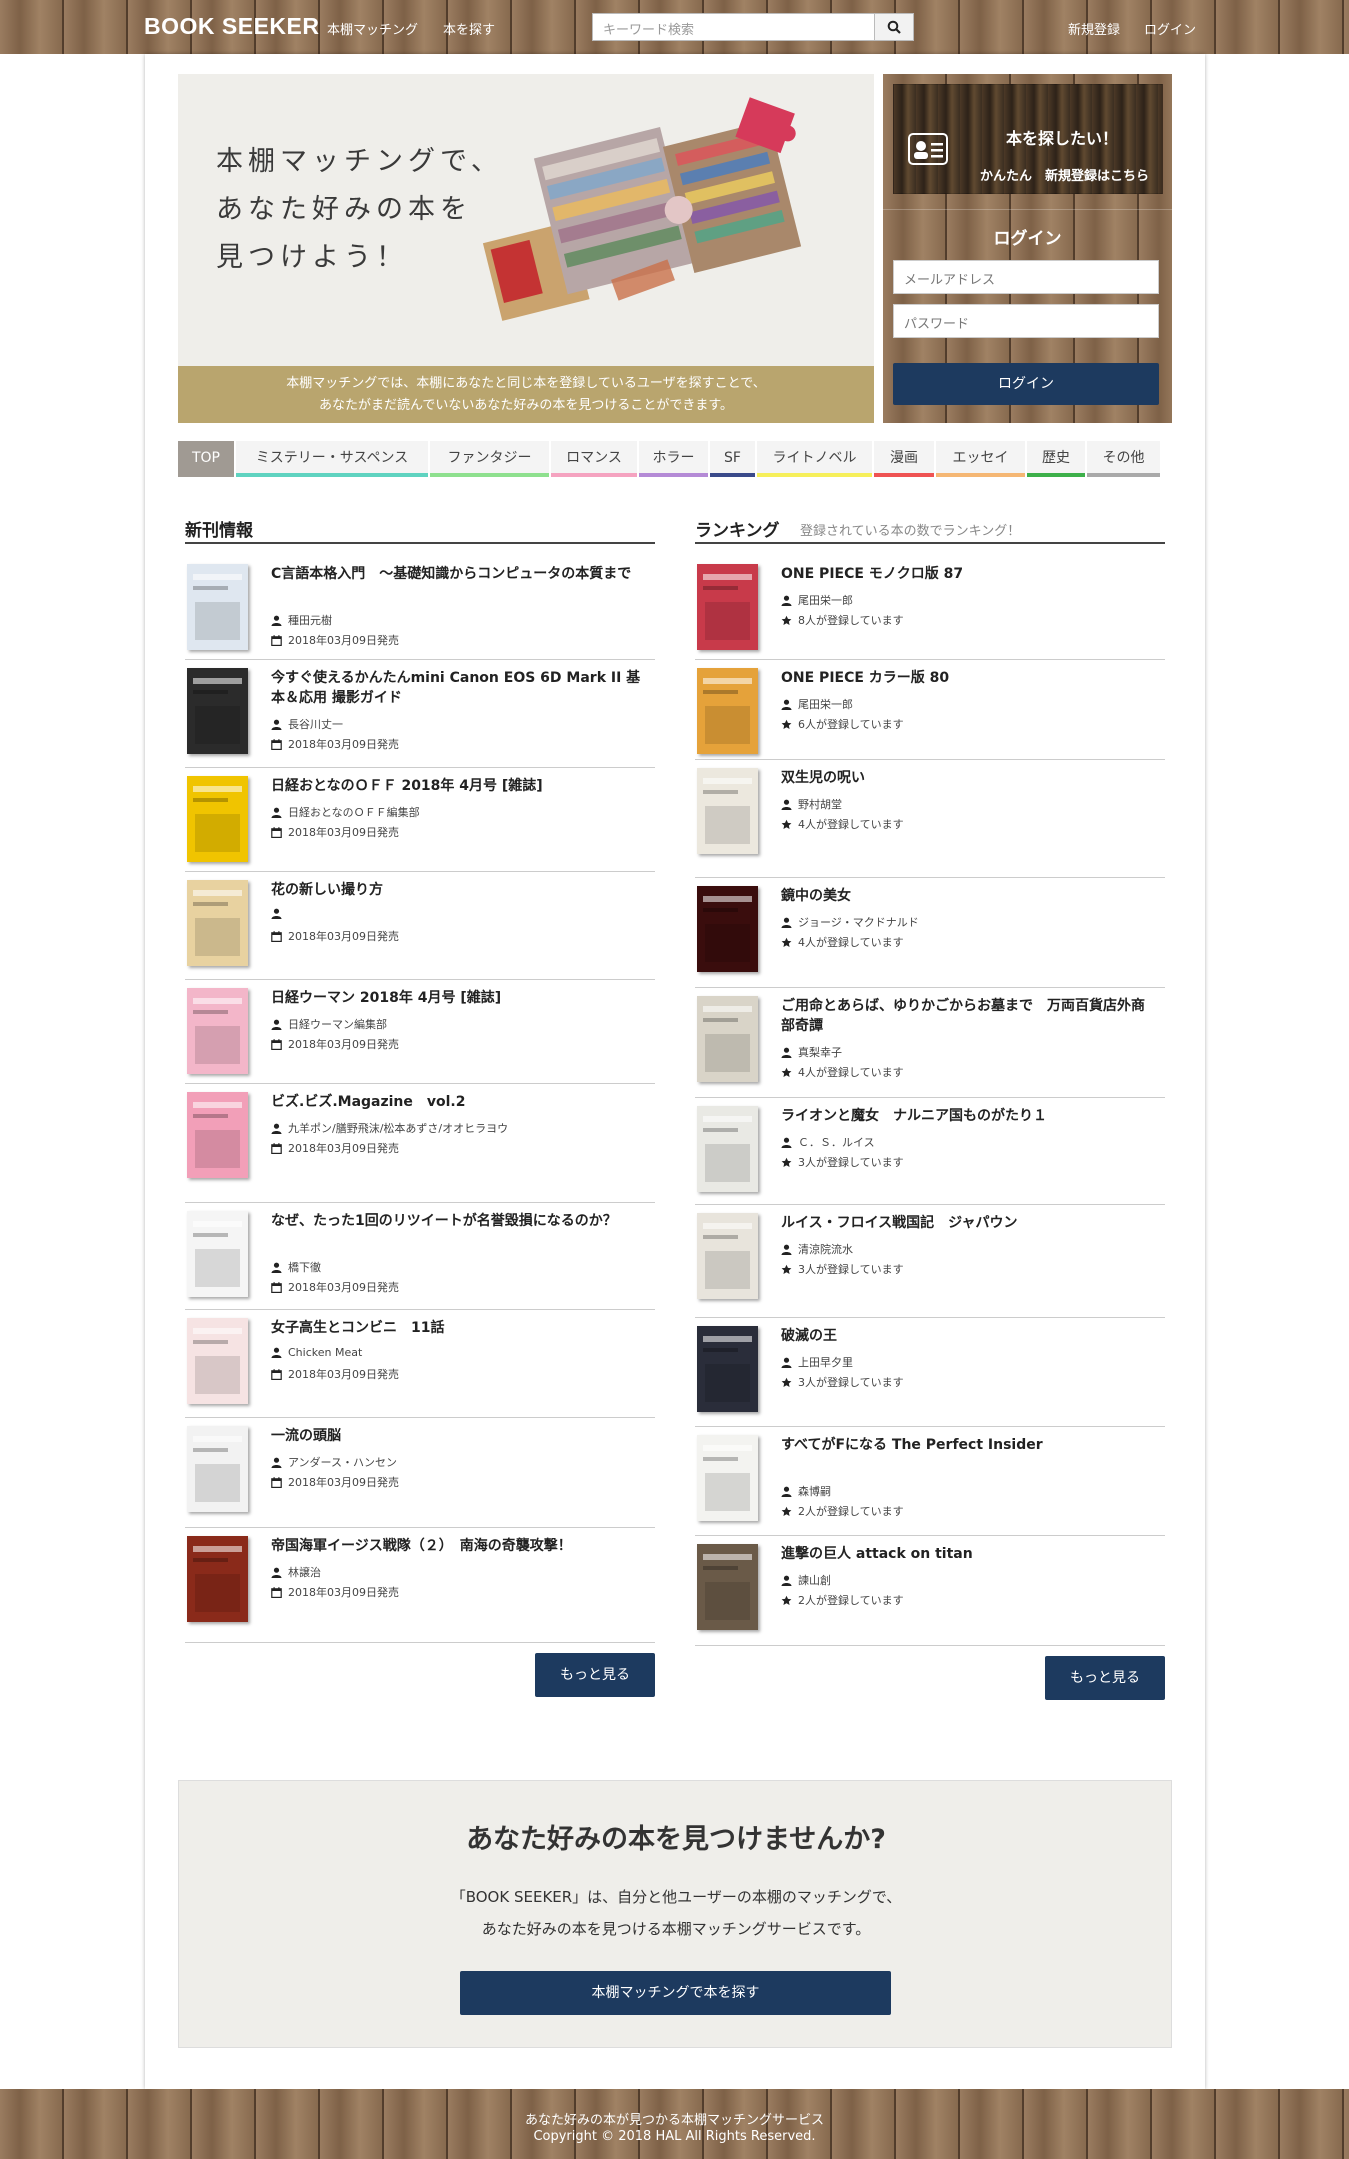  I want to click on list-item: 花の新しい撮り方 2018年03月09日発売, so click(420, 926).